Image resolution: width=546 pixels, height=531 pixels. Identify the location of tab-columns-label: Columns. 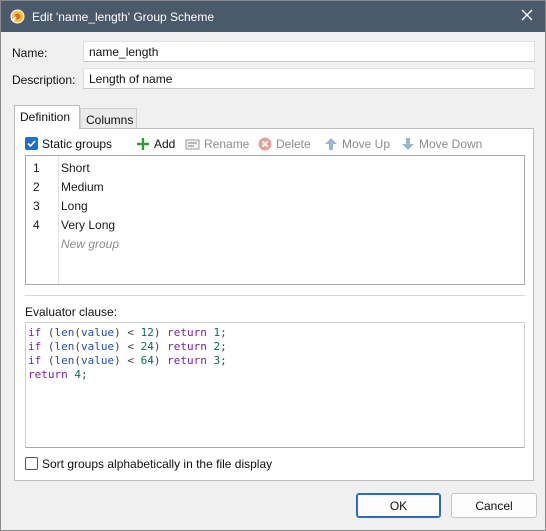
(110, 120).